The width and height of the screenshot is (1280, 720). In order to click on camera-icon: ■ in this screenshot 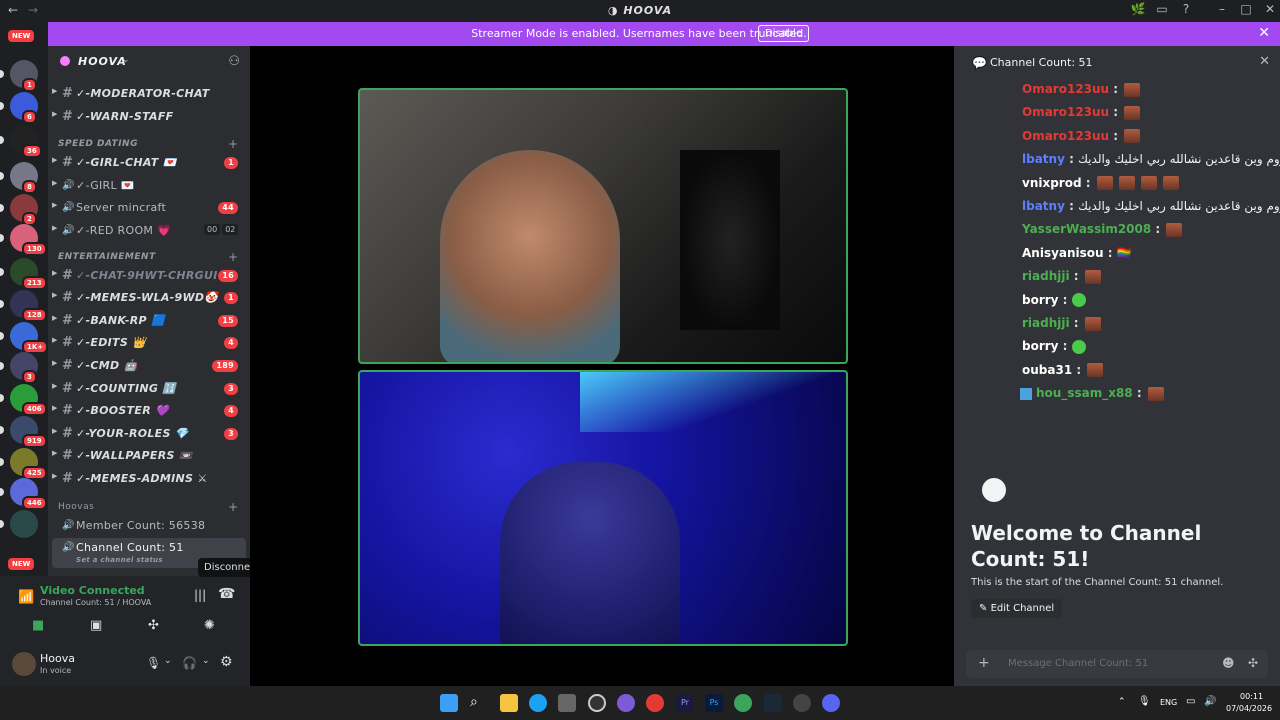, I will do `click(38, 625)`.